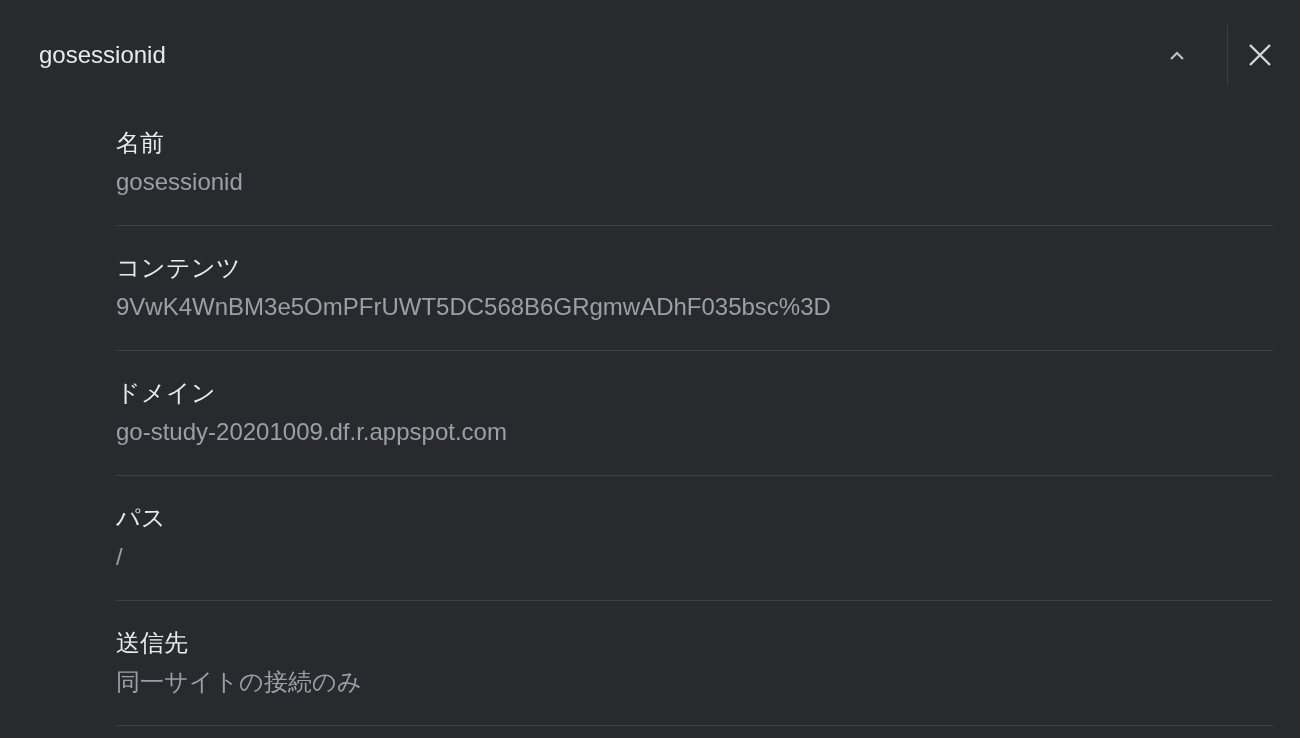 The height and width of the screenshot is (738, 1300). What do you see at coordinates (119, 557) in the screenshot?
I see `field-value: /` at bounding box center [119, 557].